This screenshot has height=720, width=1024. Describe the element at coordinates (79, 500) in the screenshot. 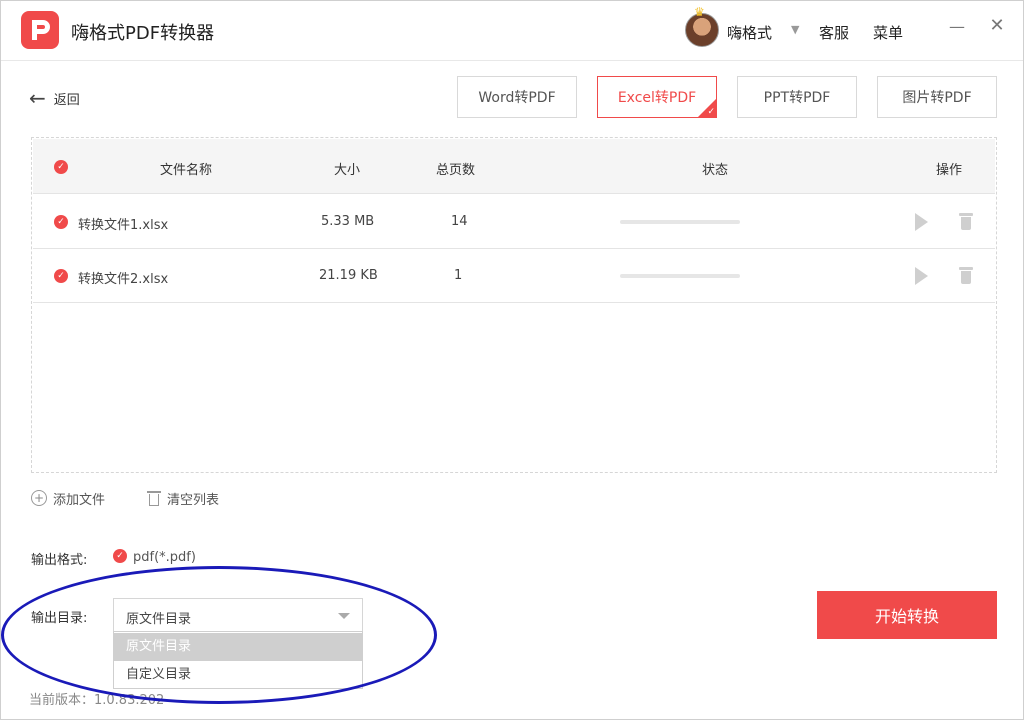

I see `add-file-label: 添加文件` at that location.